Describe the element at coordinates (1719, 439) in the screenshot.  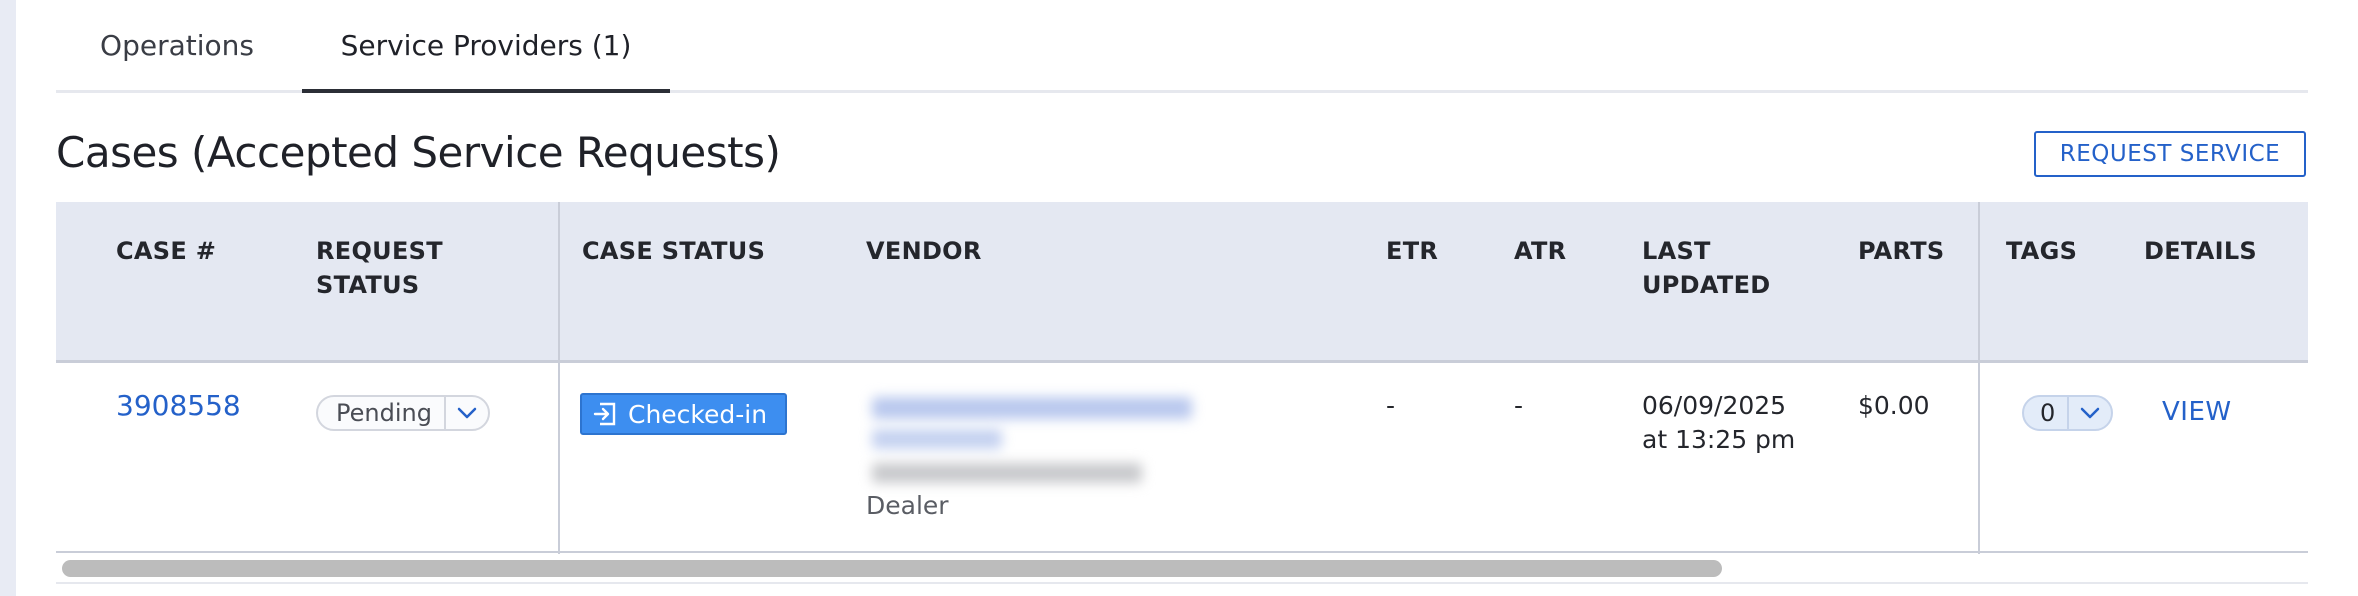
I see `last-updated-time: at 13:25 pm` at that location.